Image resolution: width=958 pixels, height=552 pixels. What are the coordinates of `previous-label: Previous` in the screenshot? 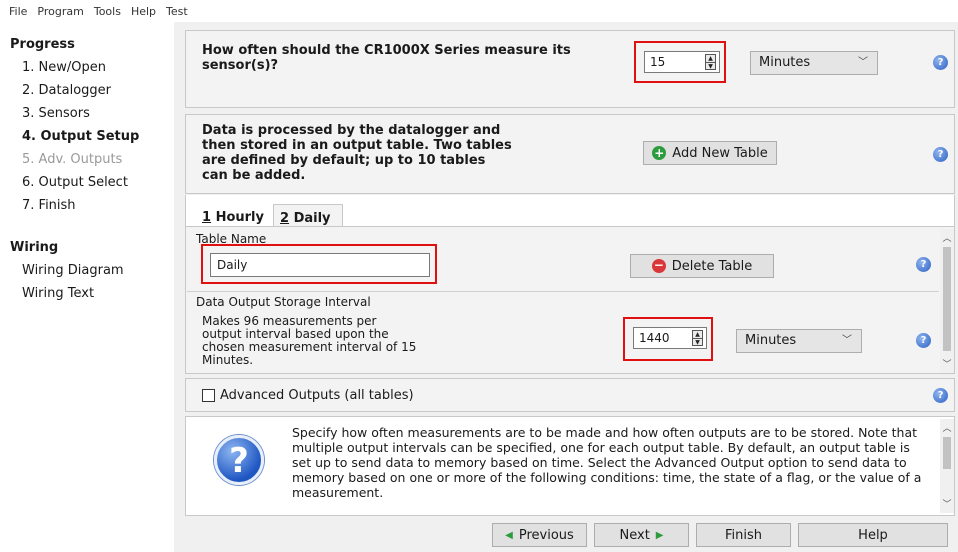 It's located at (546, 535).